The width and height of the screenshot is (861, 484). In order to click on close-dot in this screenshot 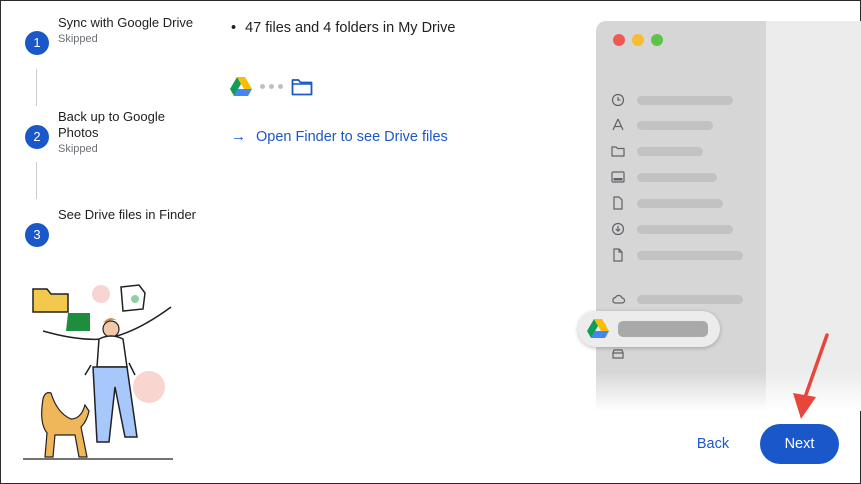, I will do `click(619, 40)`.